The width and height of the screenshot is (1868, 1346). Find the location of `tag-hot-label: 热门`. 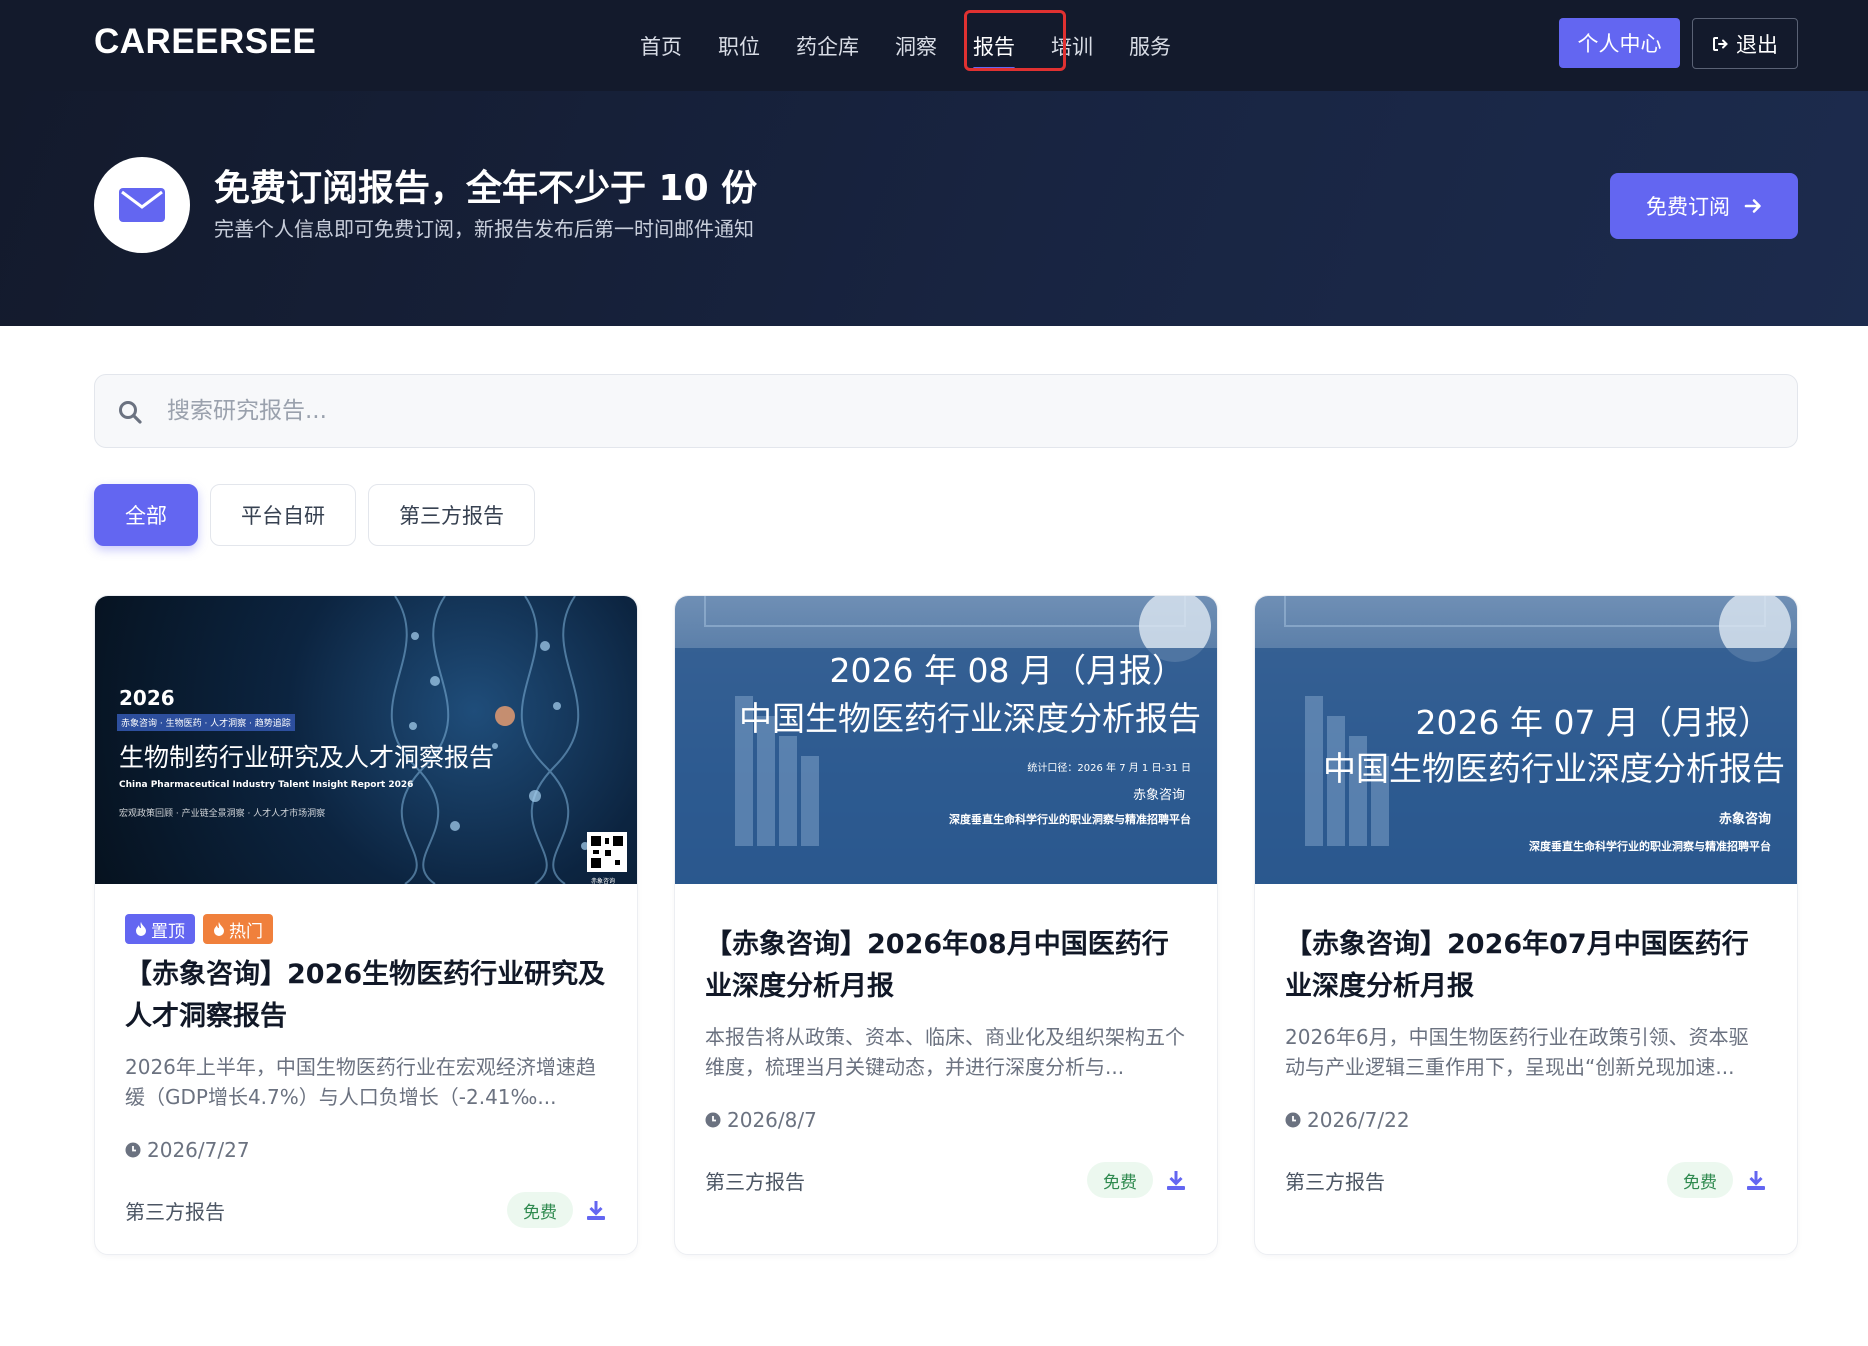

tag-hot-label: 热门 is located at coordinates (246, 931).